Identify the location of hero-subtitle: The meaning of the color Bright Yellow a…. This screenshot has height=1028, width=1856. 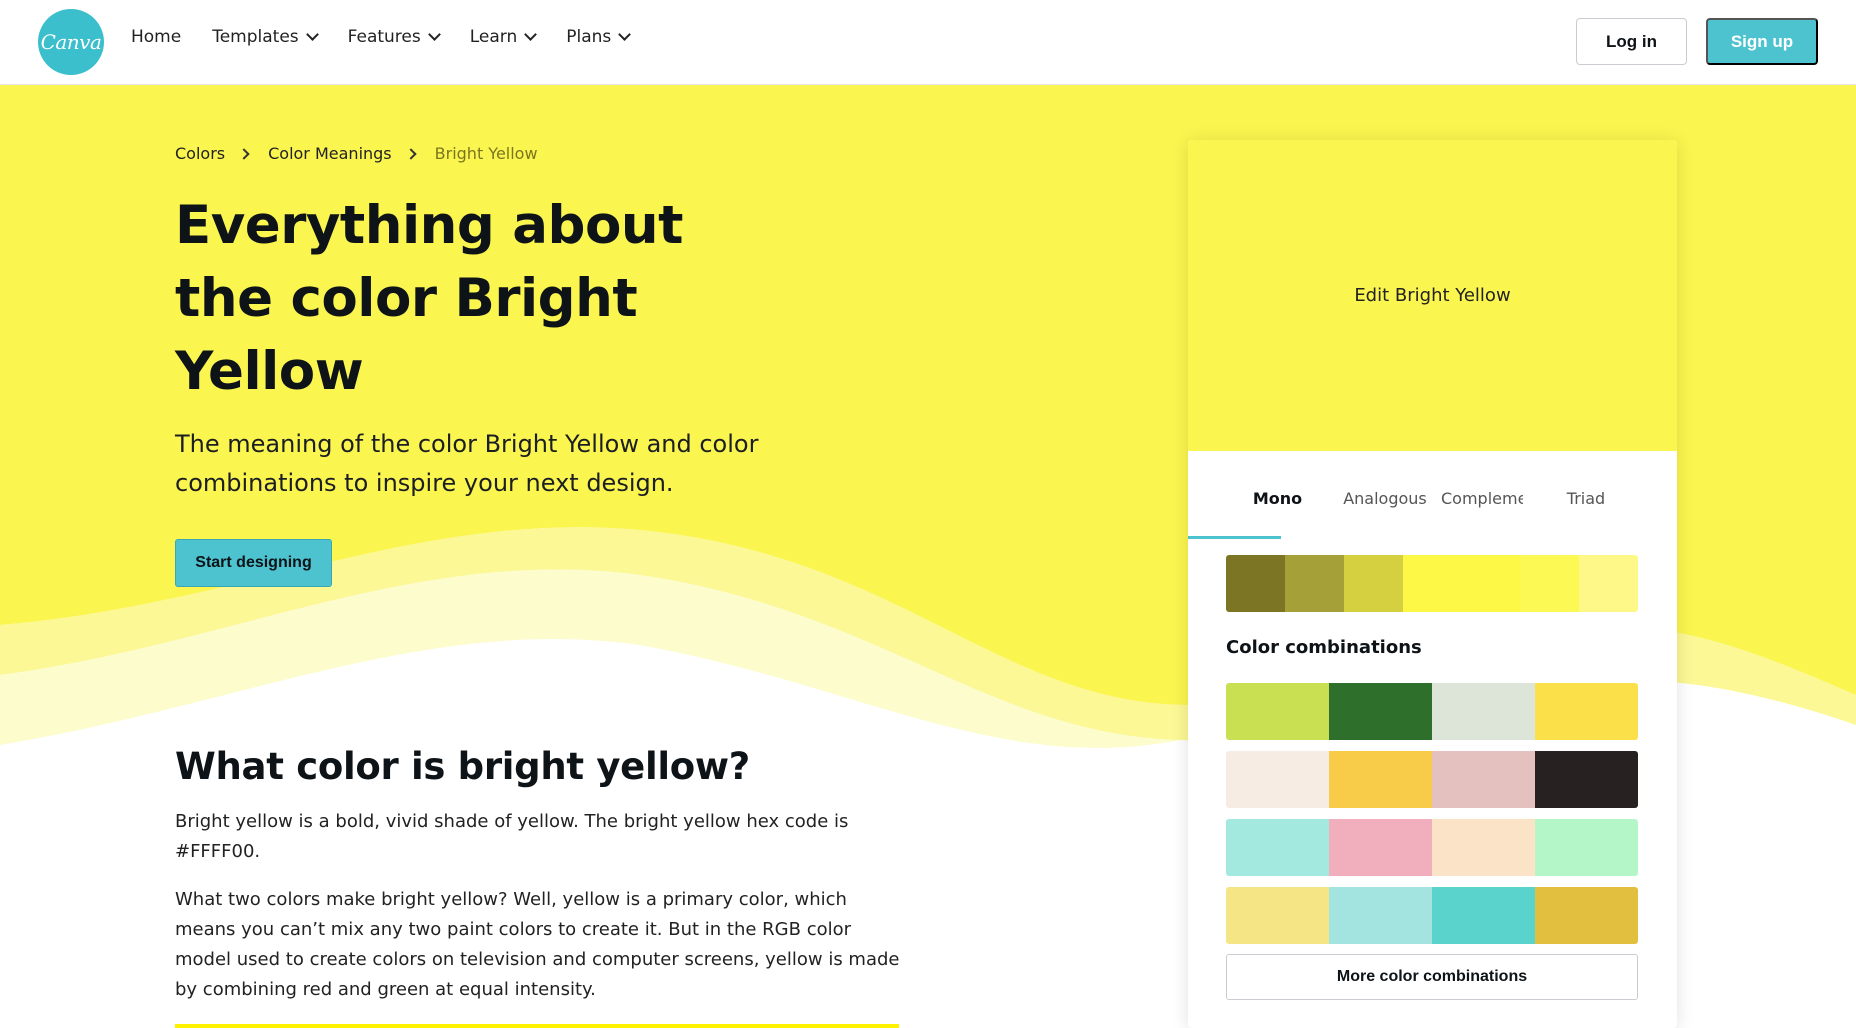
(467, 463).